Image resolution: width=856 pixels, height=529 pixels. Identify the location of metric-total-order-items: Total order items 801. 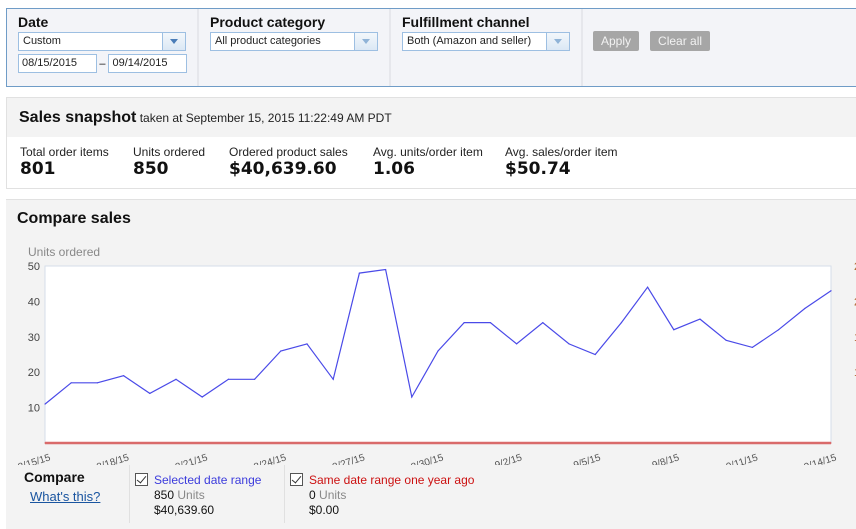
(66, 162).